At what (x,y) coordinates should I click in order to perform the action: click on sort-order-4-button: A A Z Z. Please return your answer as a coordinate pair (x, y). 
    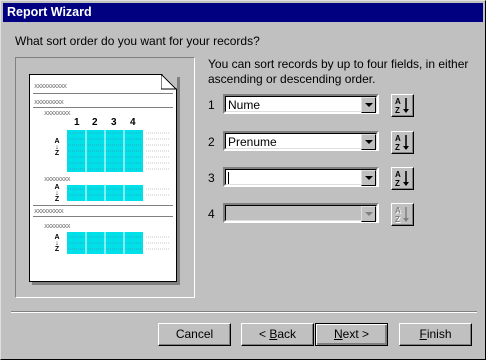
    Looking at the image, I should click on (402, 214).